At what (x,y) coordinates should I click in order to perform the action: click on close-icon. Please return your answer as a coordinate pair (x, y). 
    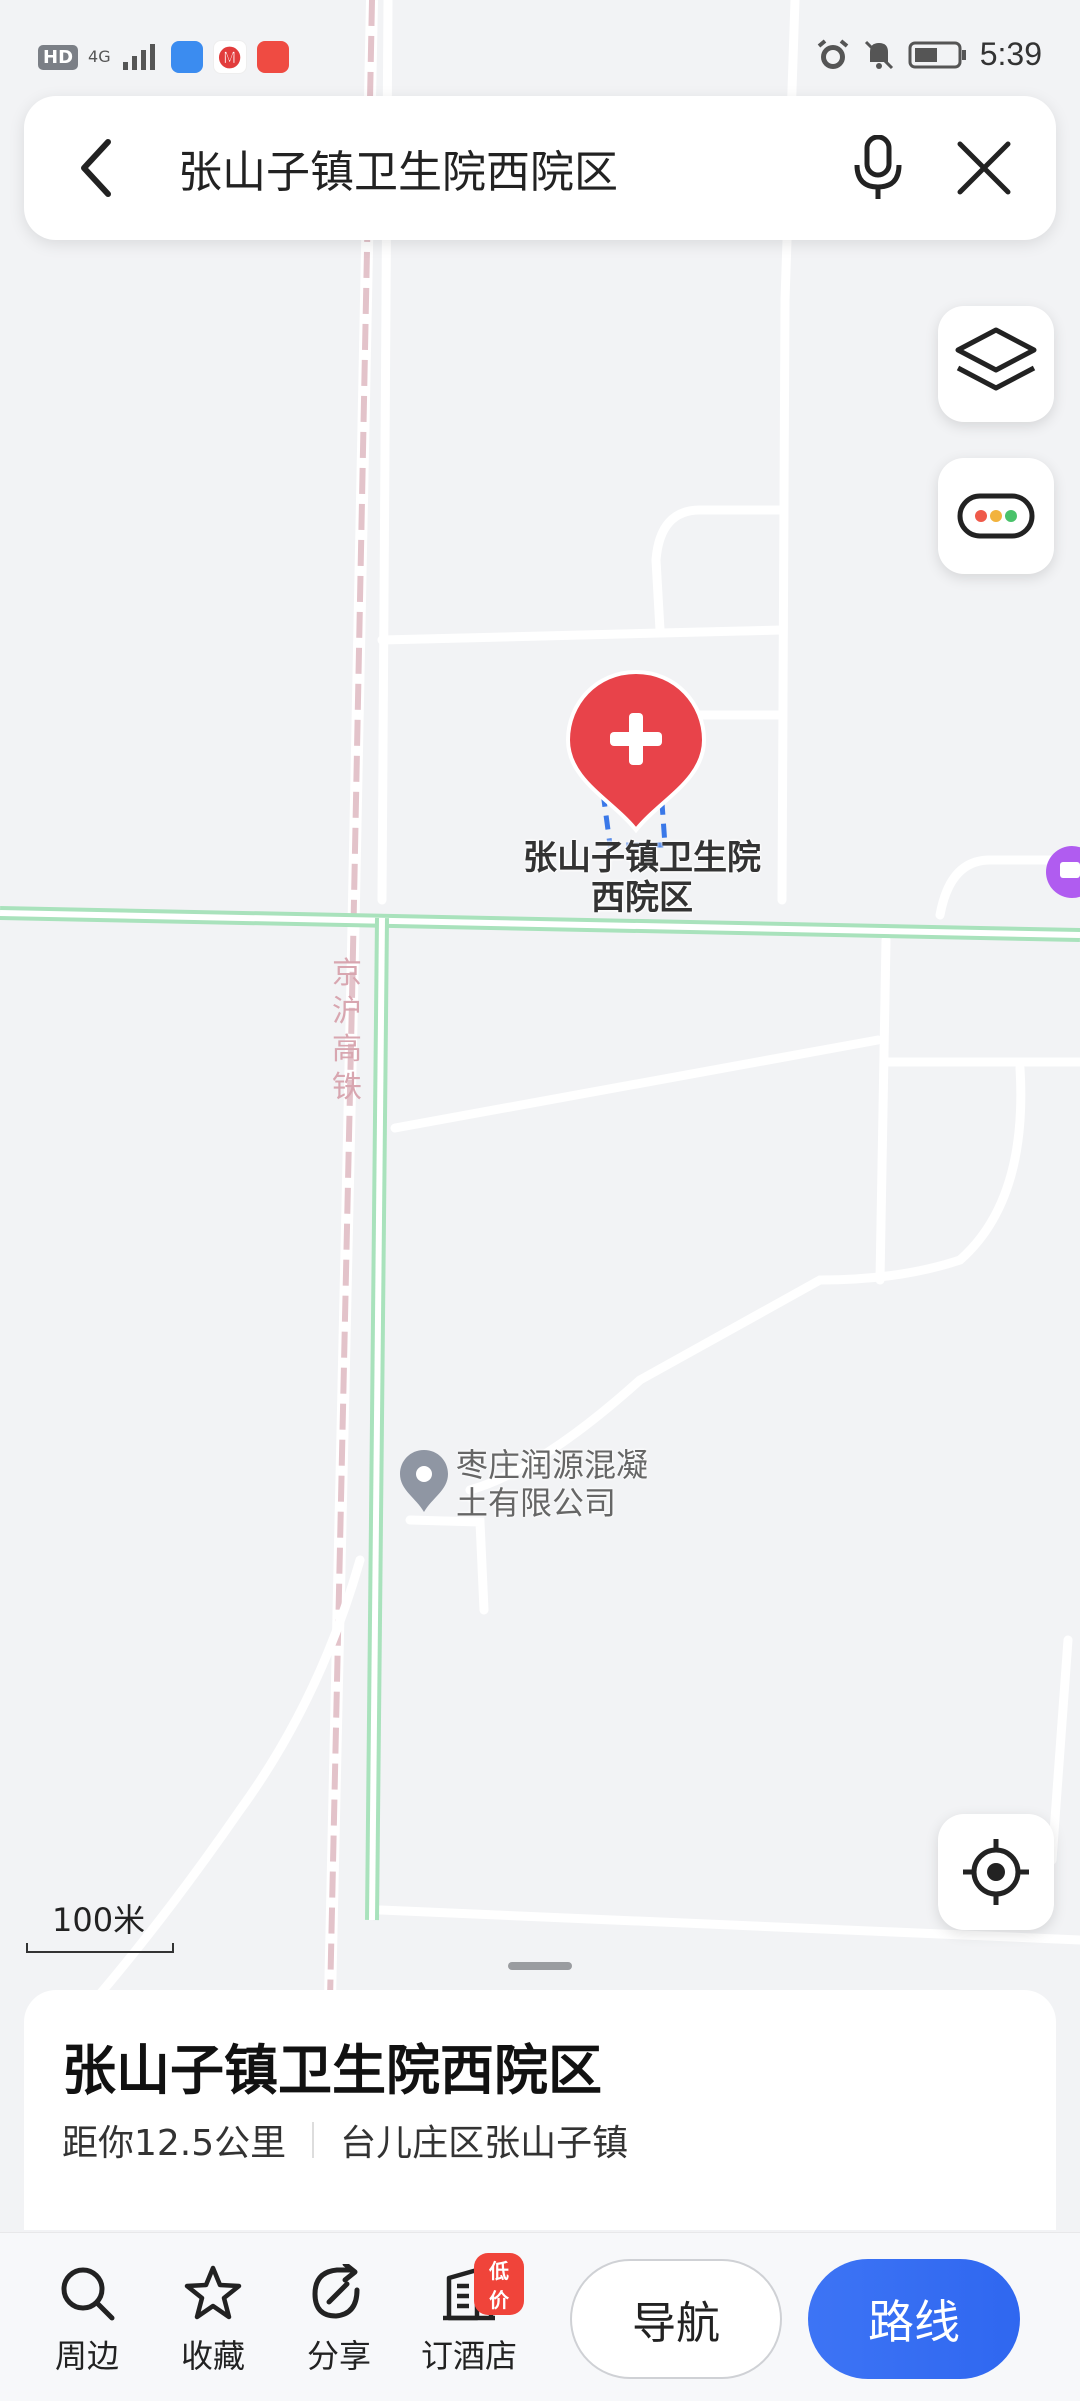
    Looking at the image, I should click on (984, 168).